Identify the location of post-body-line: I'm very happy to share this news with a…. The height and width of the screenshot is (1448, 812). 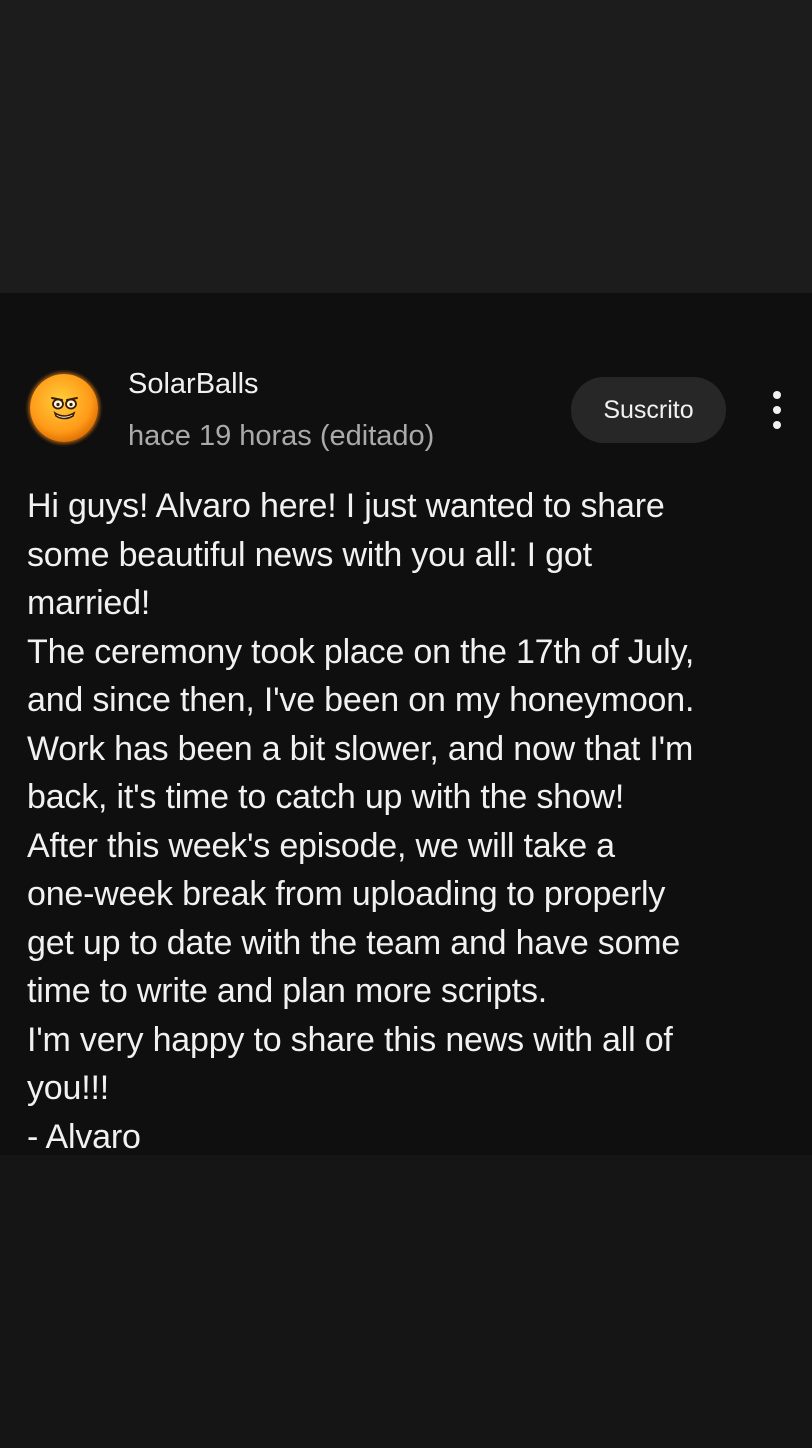
(350, 1039).